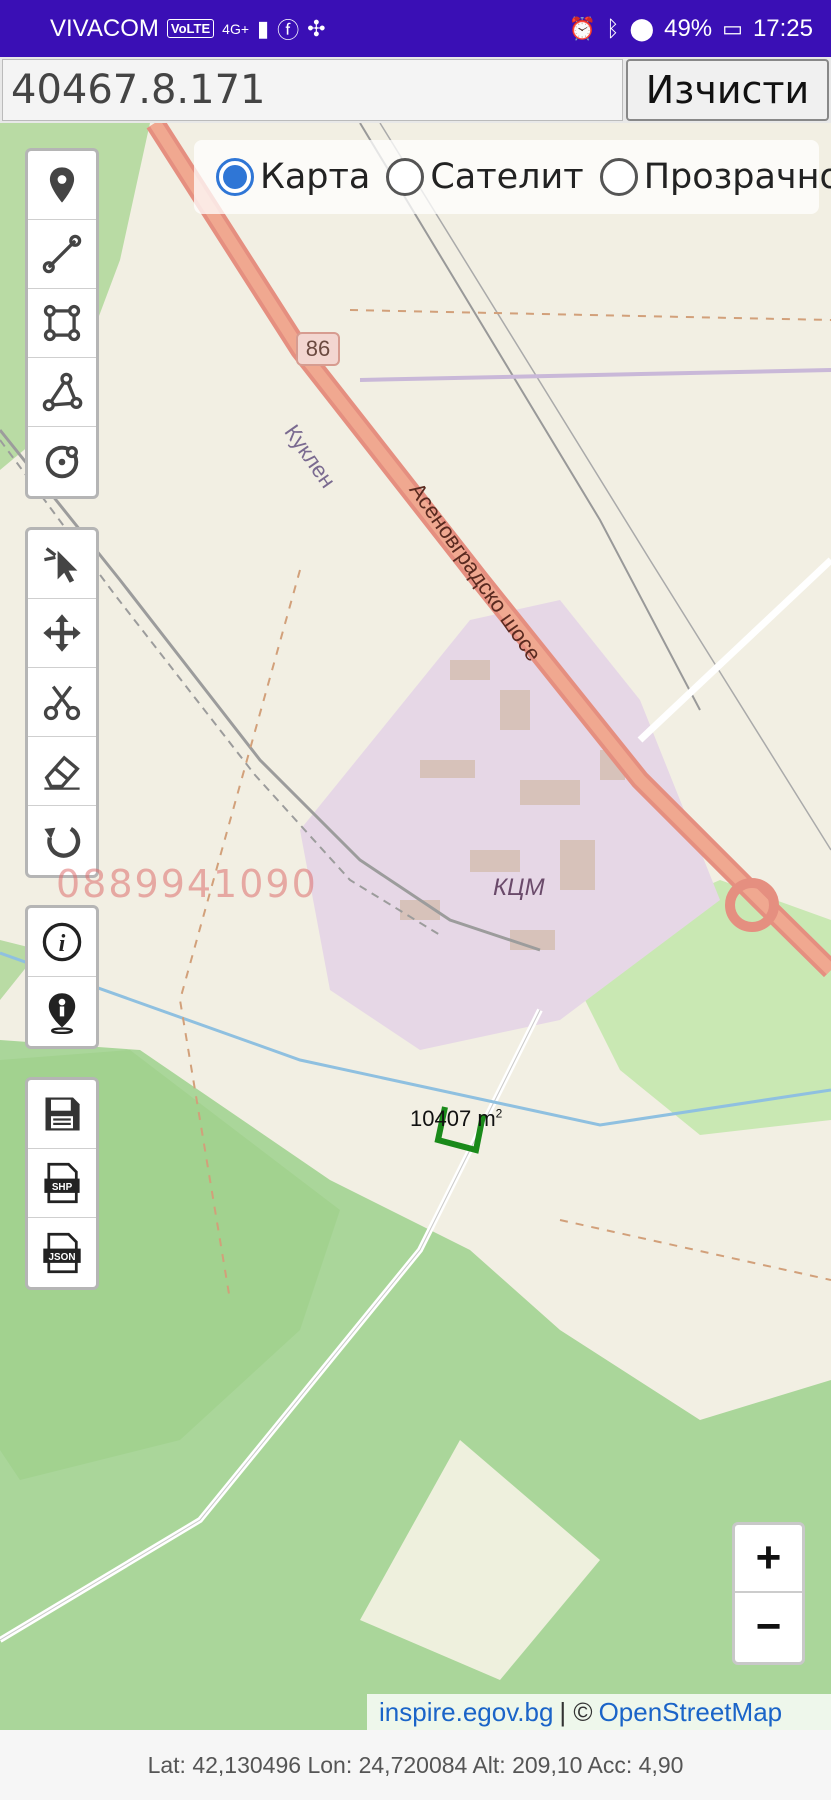 The image size is (831, 1800). What do you see at coordinates (62, 1257) in the screenshot?
I see `svg-text: JSON` at bounding box center [62, 1257].